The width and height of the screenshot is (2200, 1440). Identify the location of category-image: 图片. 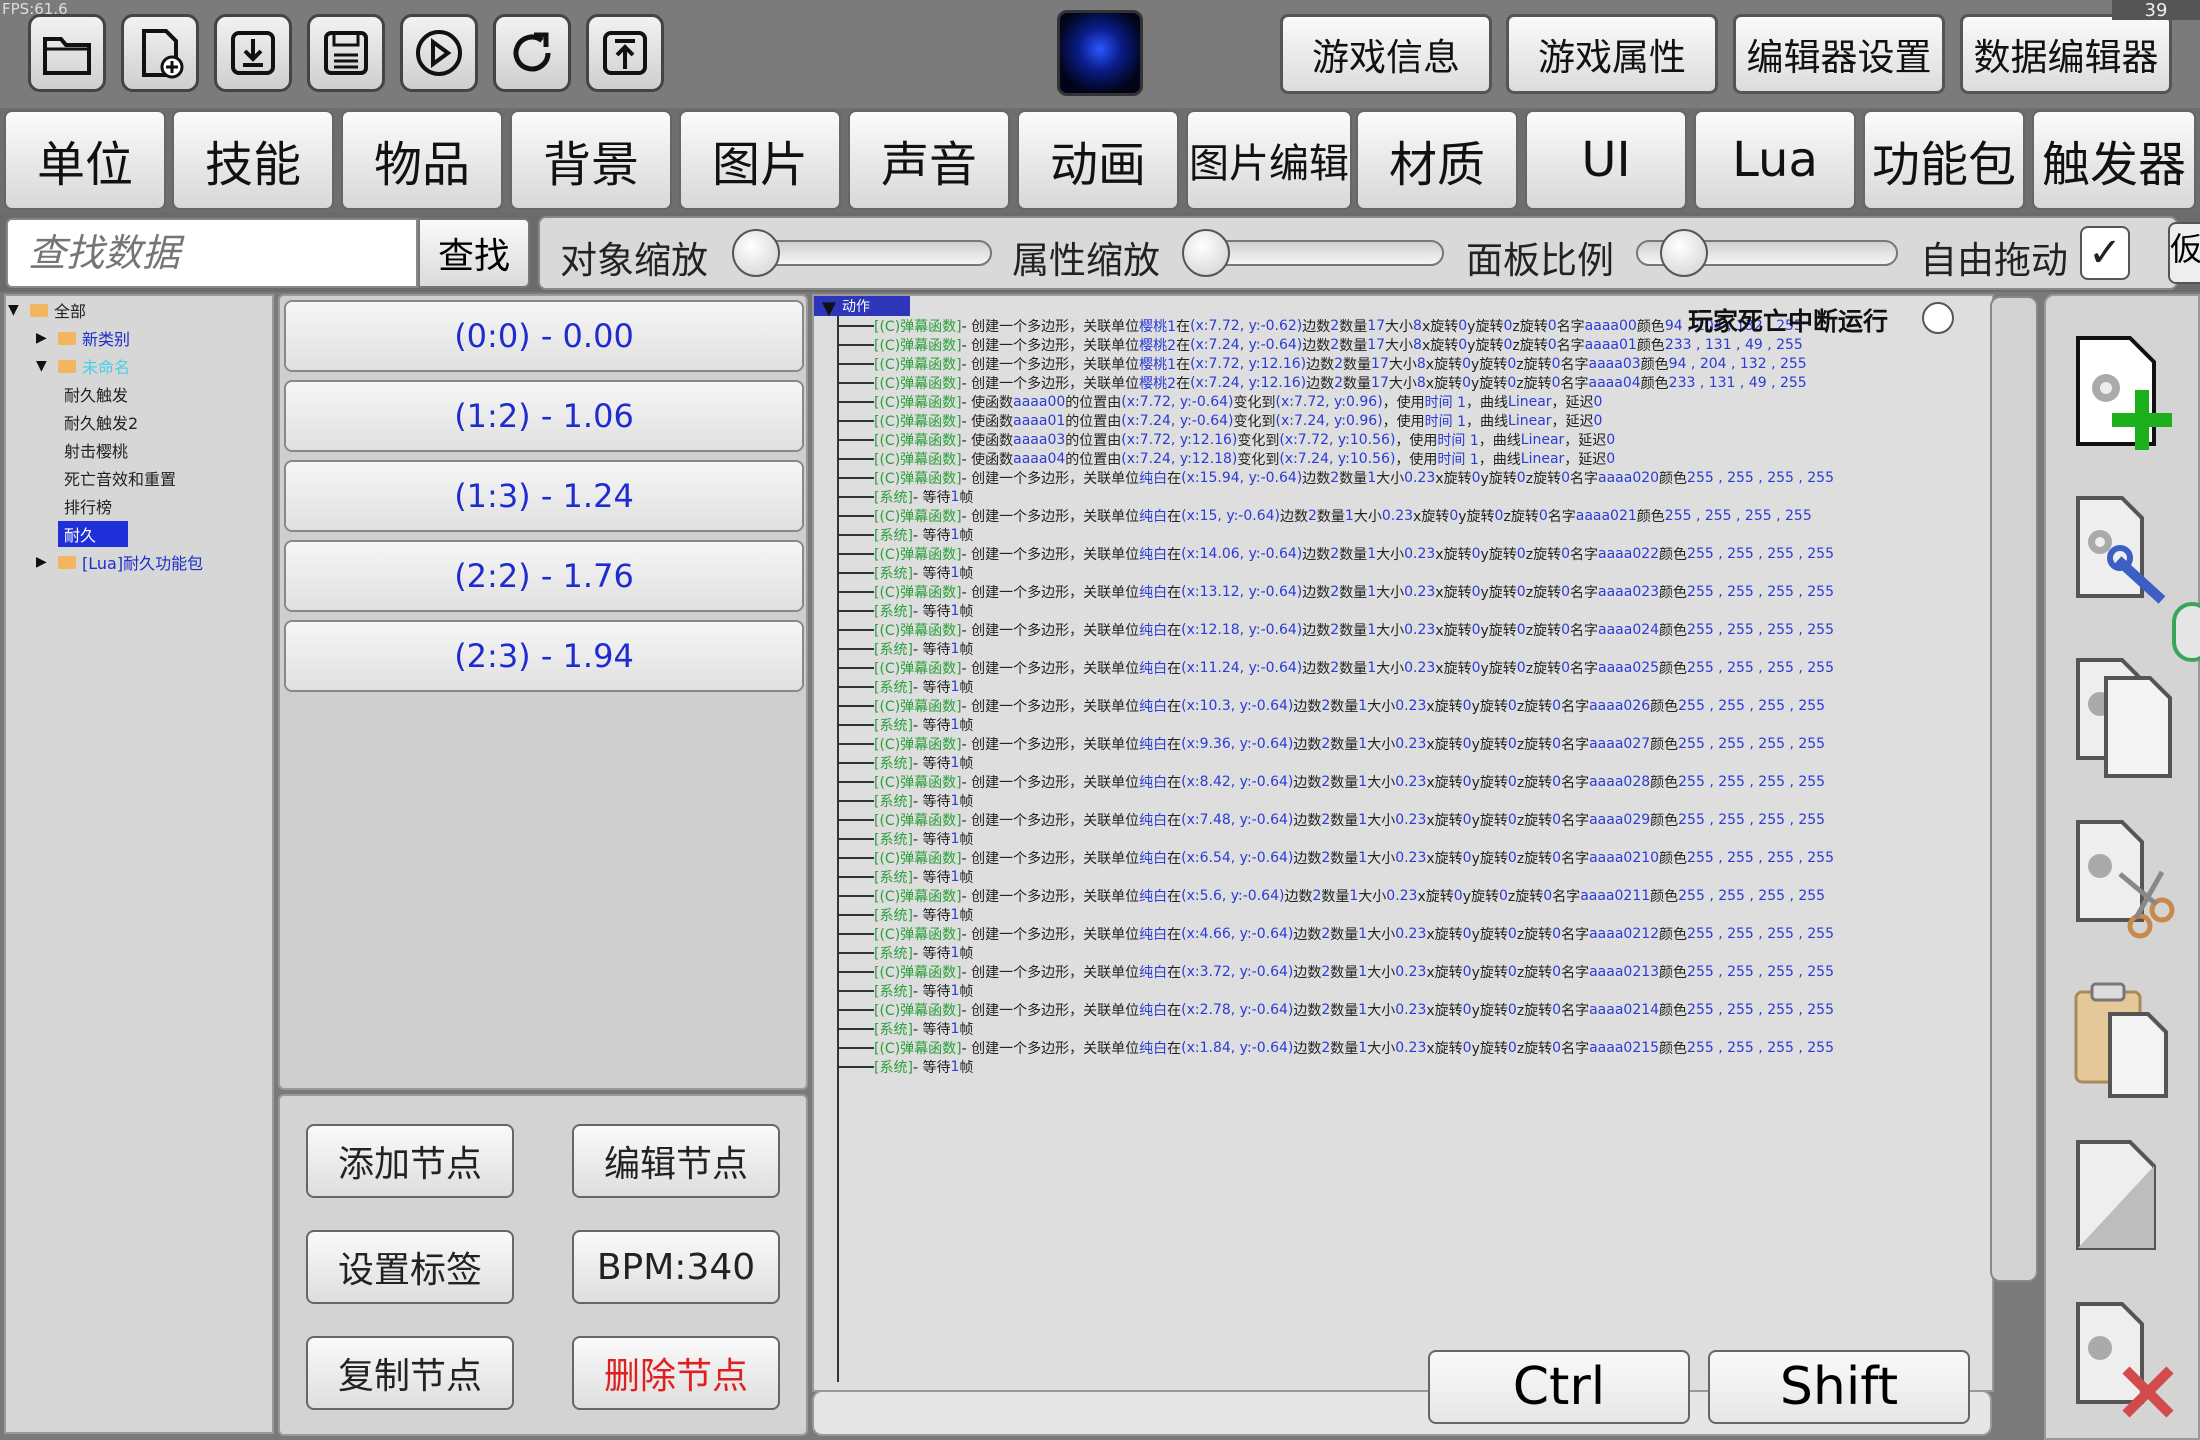
(760, 160).